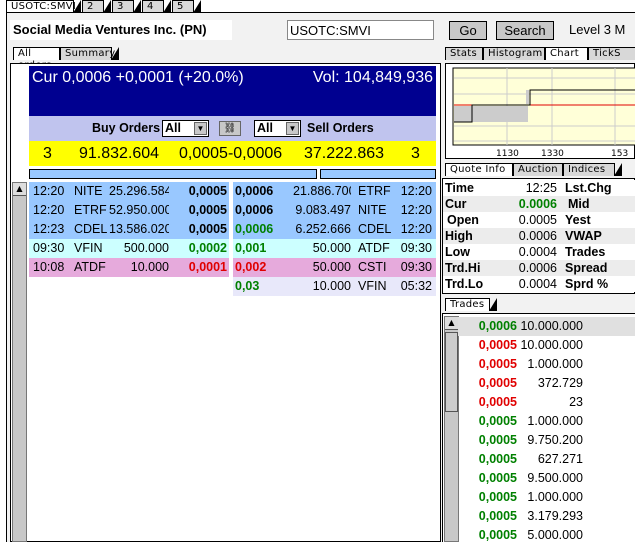 The image size is (635, 545). Describe the element at coordinates (89, 53) in the screenshot. I see `tab-summary: Summary` at that location.